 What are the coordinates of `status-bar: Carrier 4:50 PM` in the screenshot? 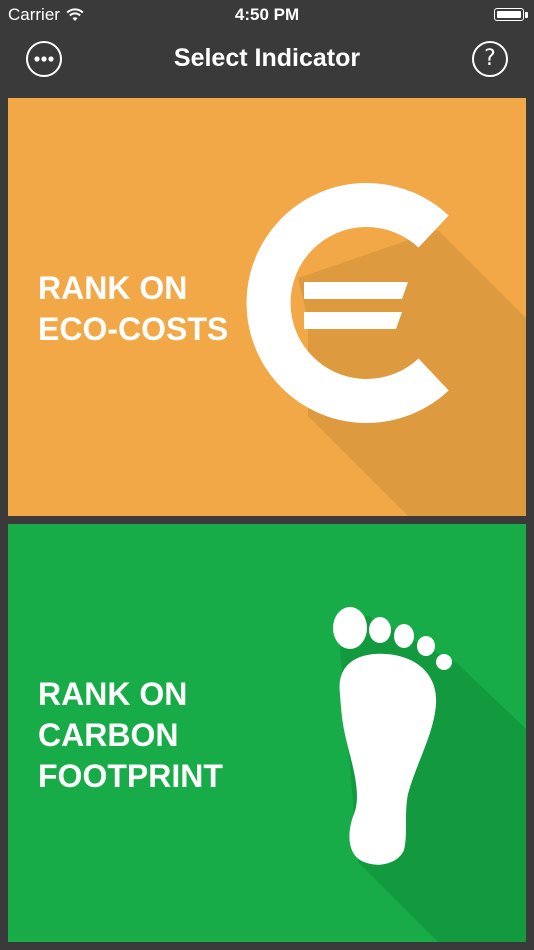 It's located at (267, 15).